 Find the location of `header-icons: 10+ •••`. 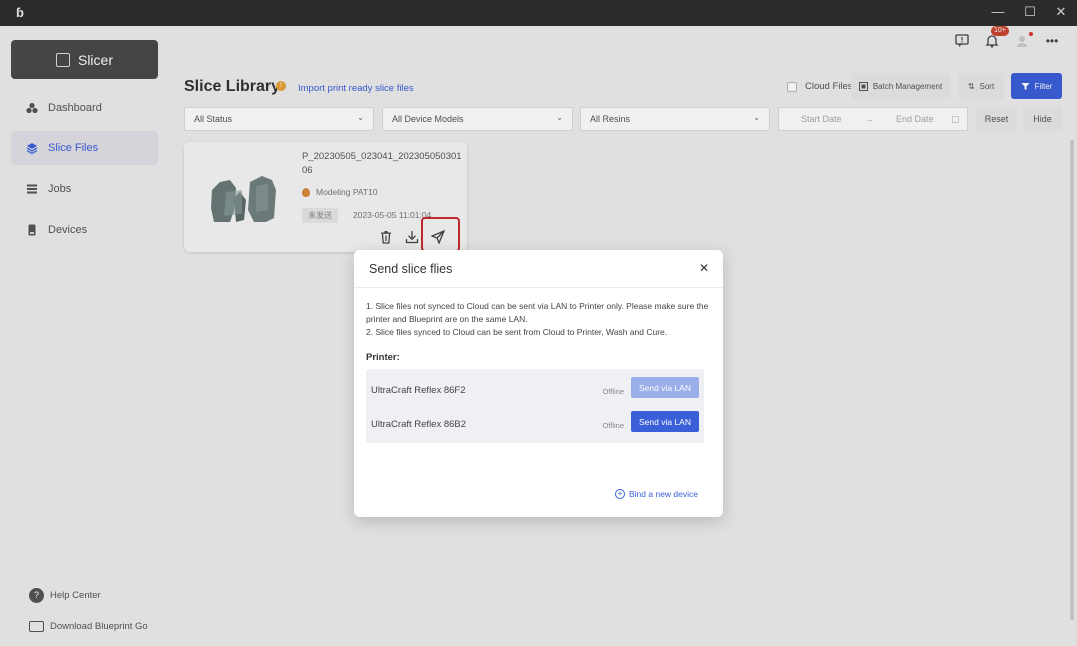

header-icons: 10+ ••• is located at coordinates (1007, 37).